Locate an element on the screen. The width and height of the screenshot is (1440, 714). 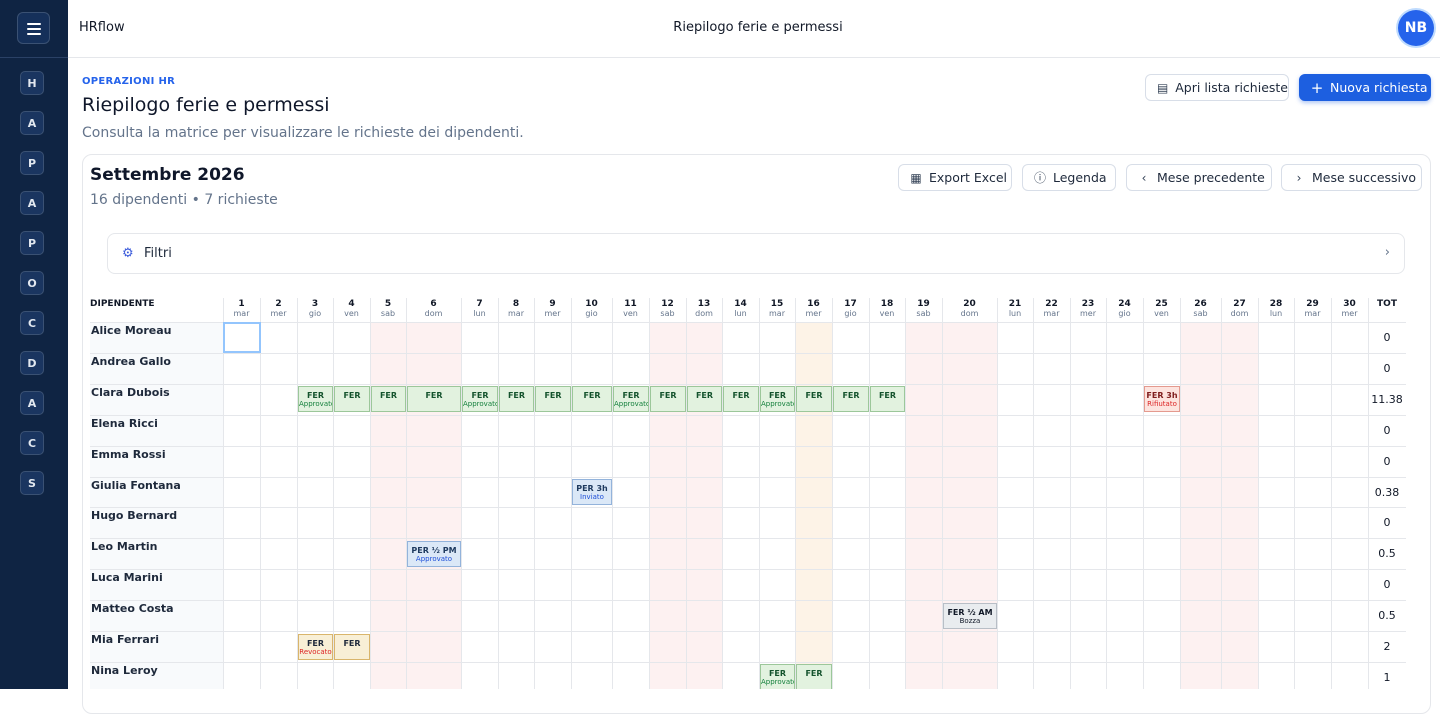
sidebar-item-10: C is located at coordinates (32, 443).